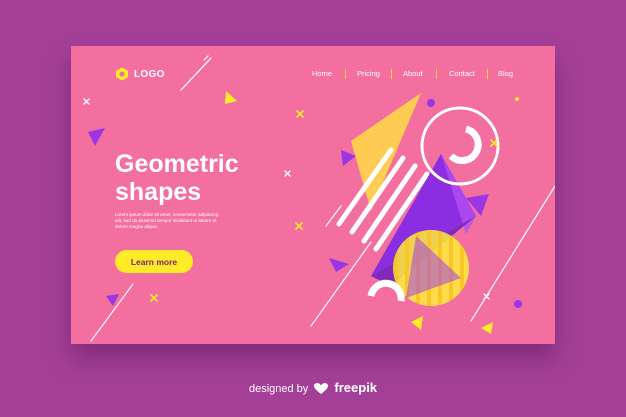 The width and height of the screenshot is (626, 417). I want to click on nav-blog: Blog, so click(505, 73).